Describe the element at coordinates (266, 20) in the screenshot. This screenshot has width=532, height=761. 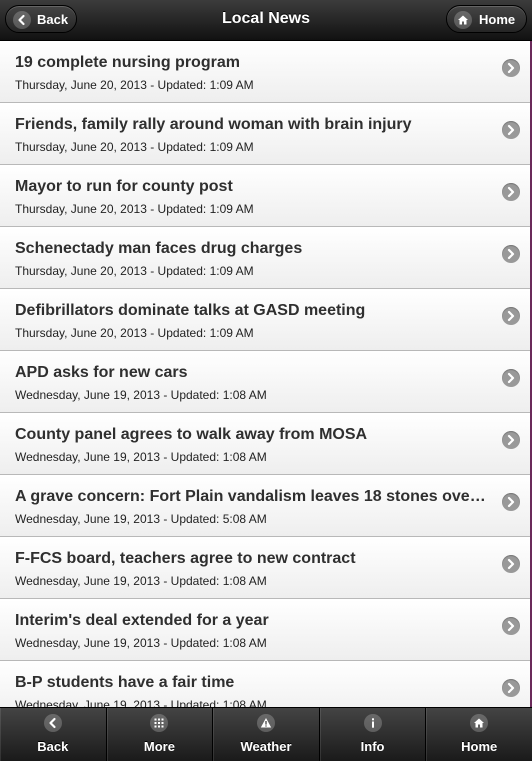
I see `header-bar: Back Local News Home` at that location.